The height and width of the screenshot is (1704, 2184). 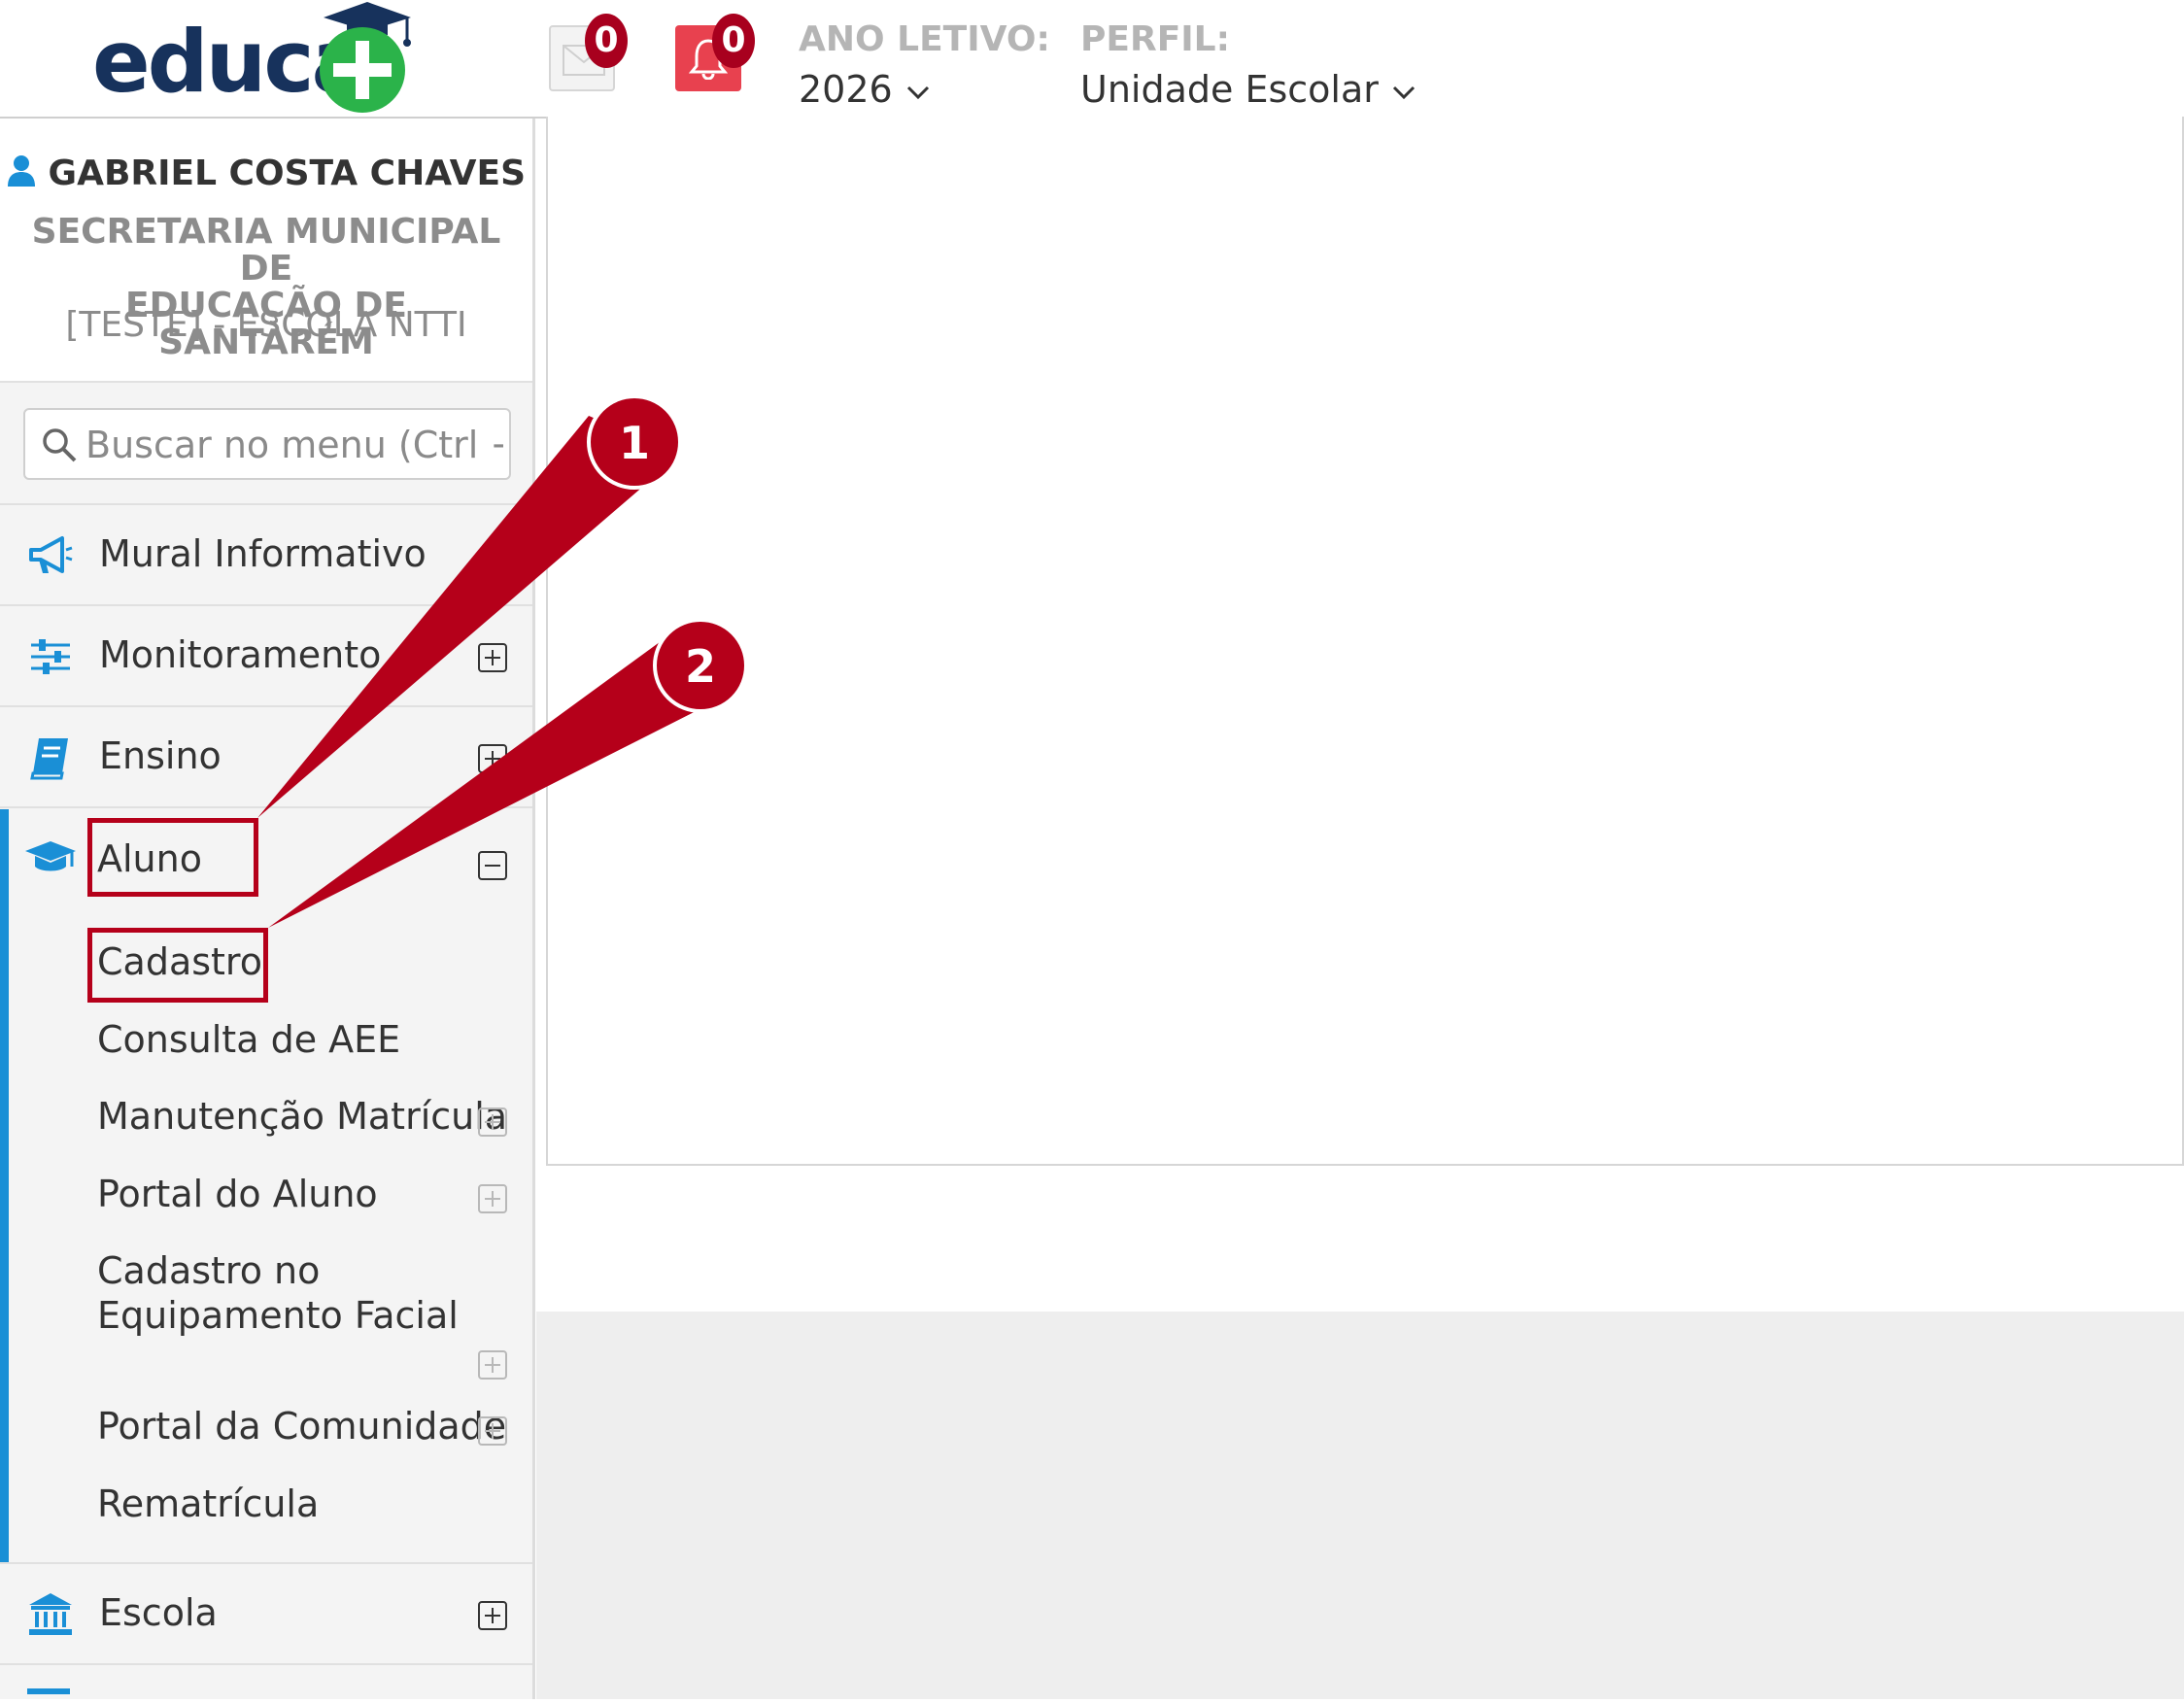 What do you see at coordinates (266, 1683) in the screenshot?
I see `menu-item-partial` at bounding box center [266, 1683].